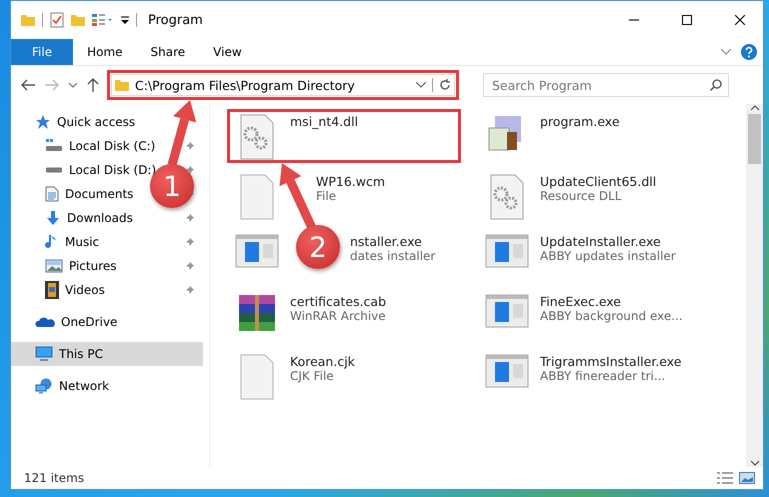 The image size is (769, 497). What do you see at coordinates (42, 52) in the screenshot?
I see `ribbon-tab: File` at bounding box center [42, 52].